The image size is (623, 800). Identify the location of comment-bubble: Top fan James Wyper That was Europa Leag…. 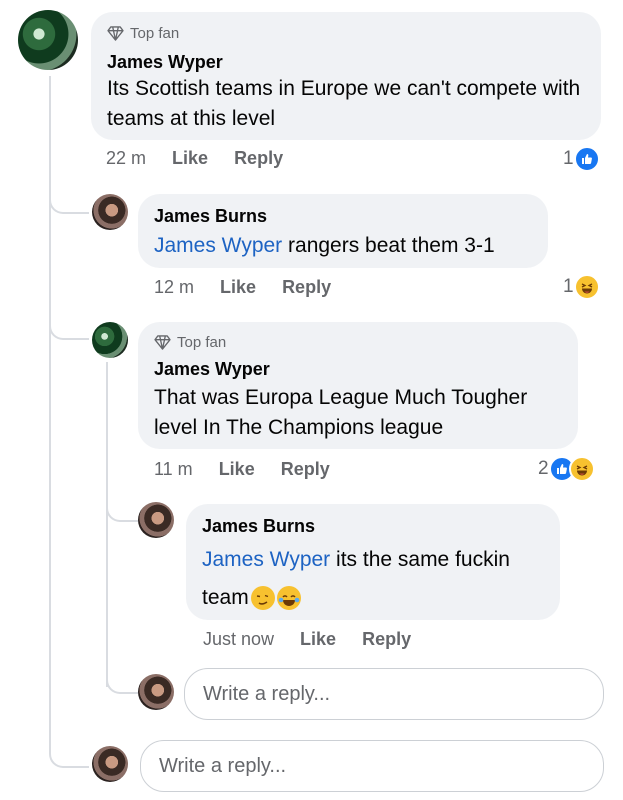
(358, 385).